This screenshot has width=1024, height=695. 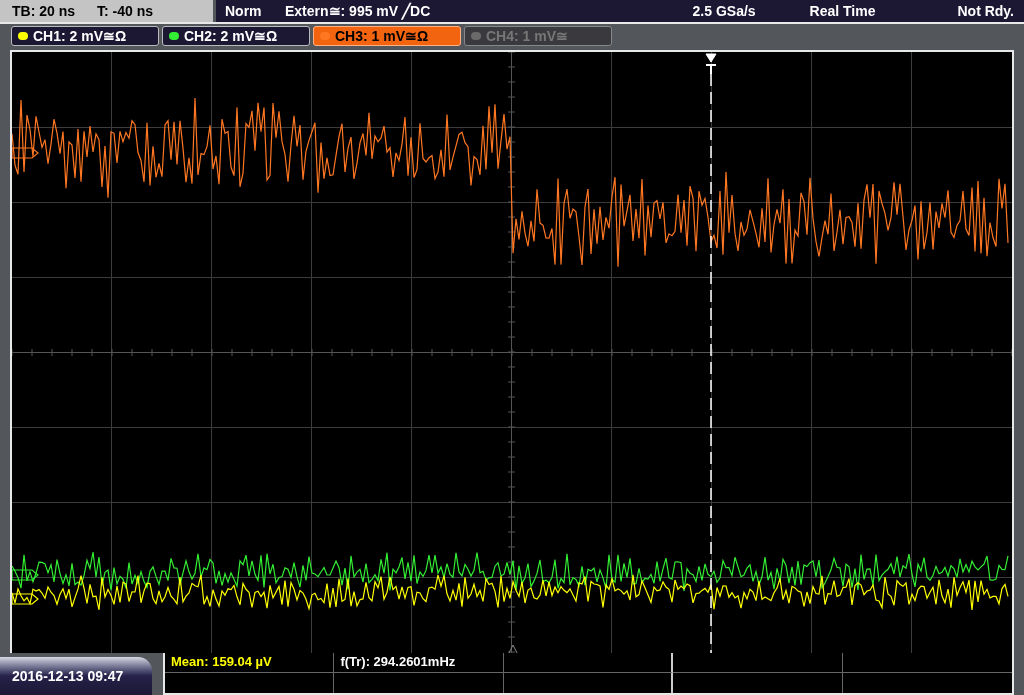 I want to click on sample-rate-label: 2.5 GSa/s, so click(x=724, y=11).